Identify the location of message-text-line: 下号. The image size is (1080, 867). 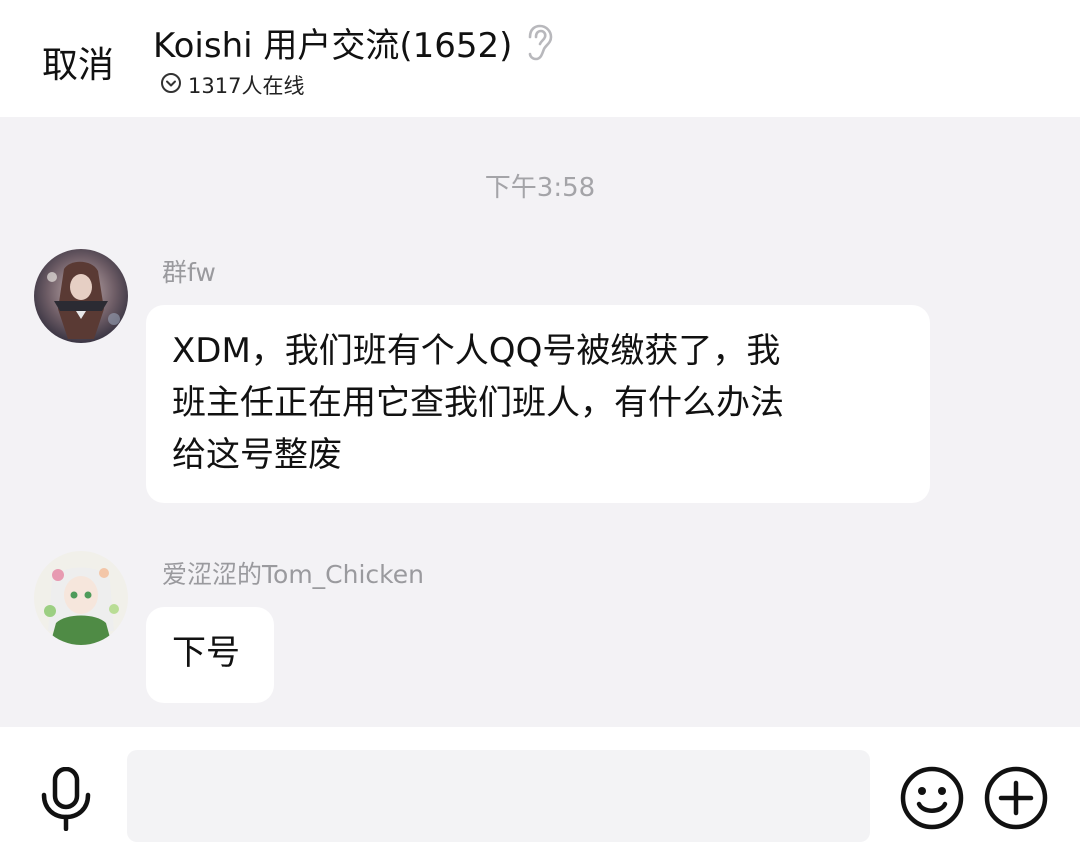
(206, 653).